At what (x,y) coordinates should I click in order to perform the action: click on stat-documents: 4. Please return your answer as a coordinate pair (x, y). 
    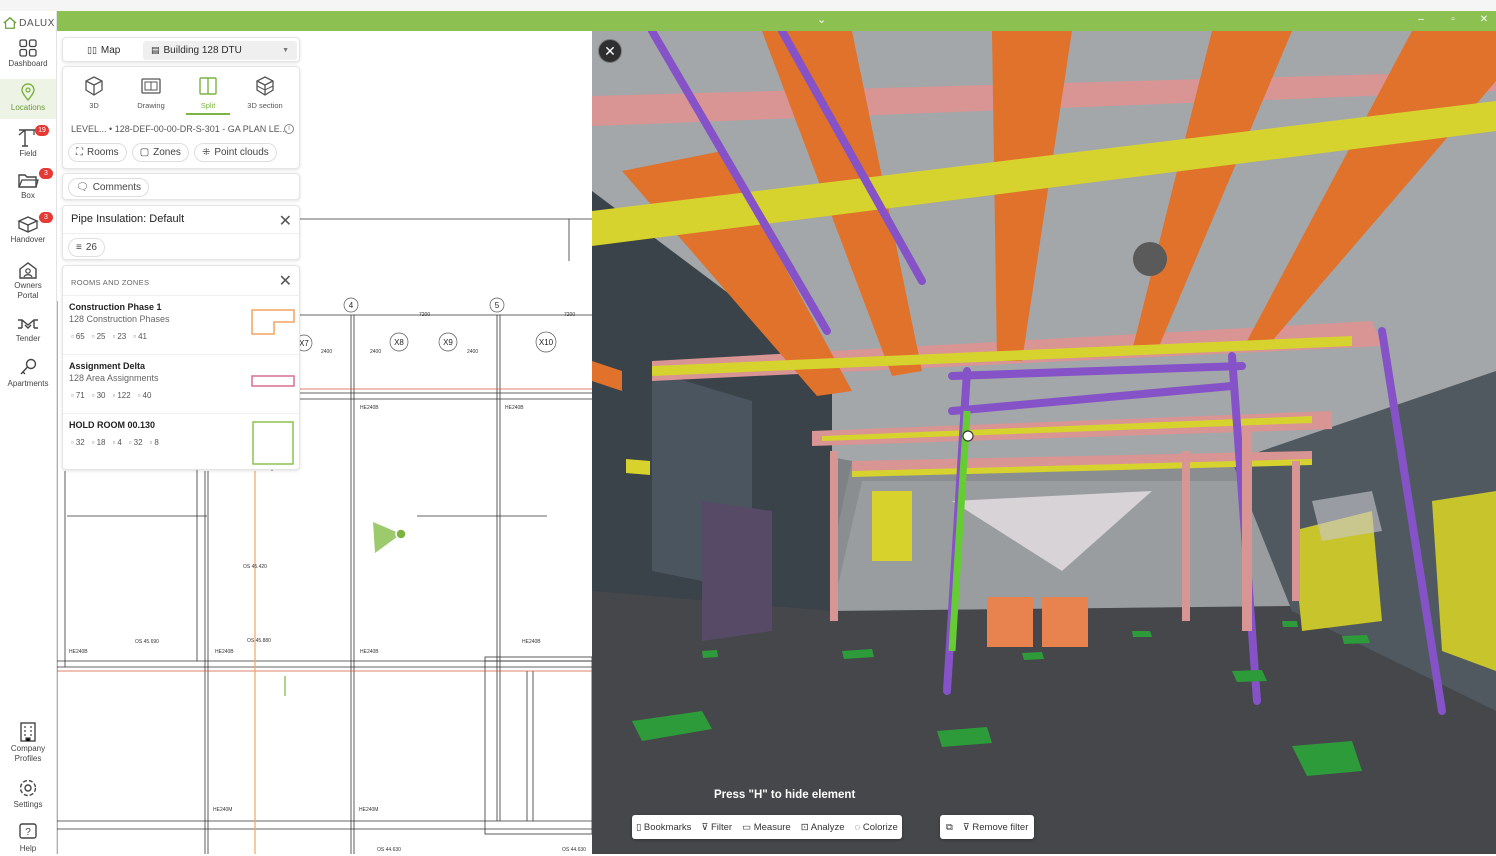
    Looking at the image, I should click on (117, 442).